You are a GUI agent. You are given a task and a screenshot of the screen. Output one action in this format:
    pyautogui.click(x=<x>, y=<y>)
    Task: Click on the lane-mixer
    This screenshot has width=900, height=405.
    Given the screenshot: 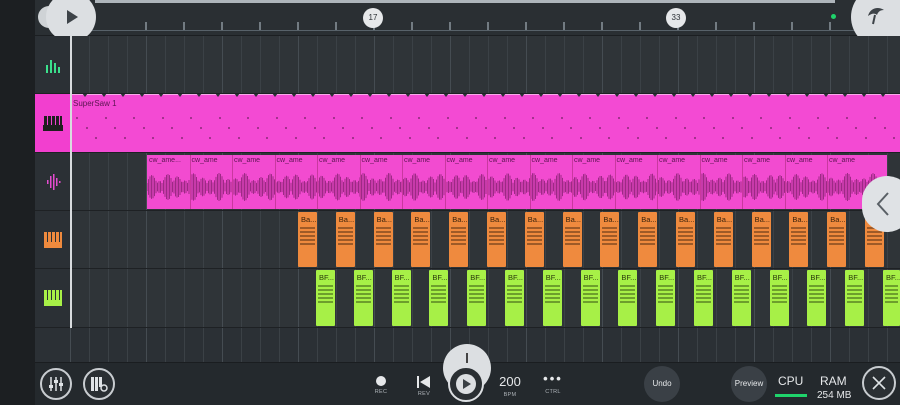 What is the action you would take?
    pyautogui.click(x=485, y=64)
    